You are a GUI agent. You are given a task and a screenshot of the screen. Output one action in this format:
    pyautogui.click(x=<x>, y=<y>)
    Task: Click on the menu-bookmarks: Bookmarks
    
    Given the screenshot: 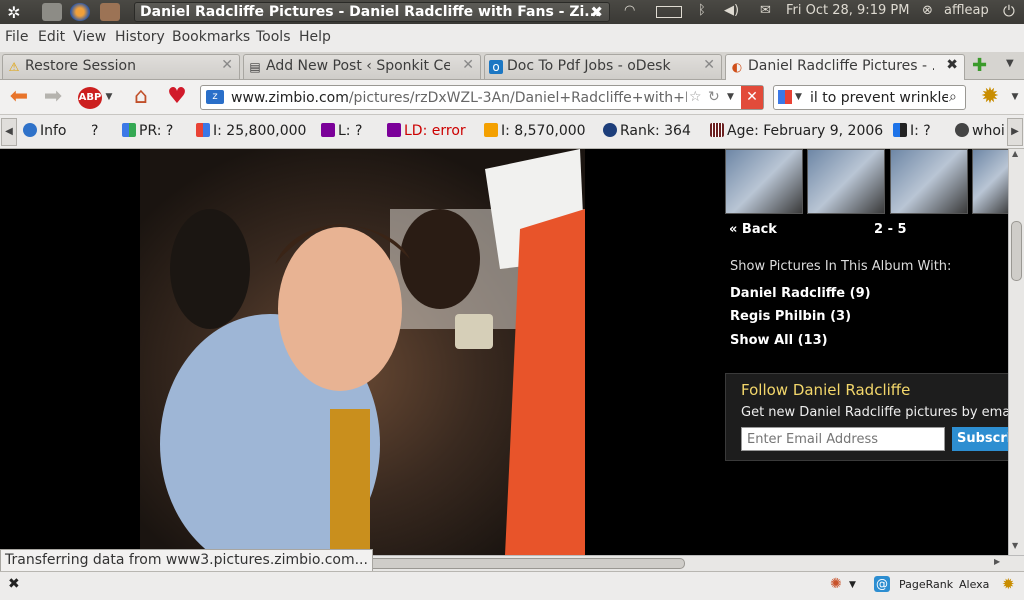 What is the action you would take?
    pyautogui.click(x=211, y=37)
    